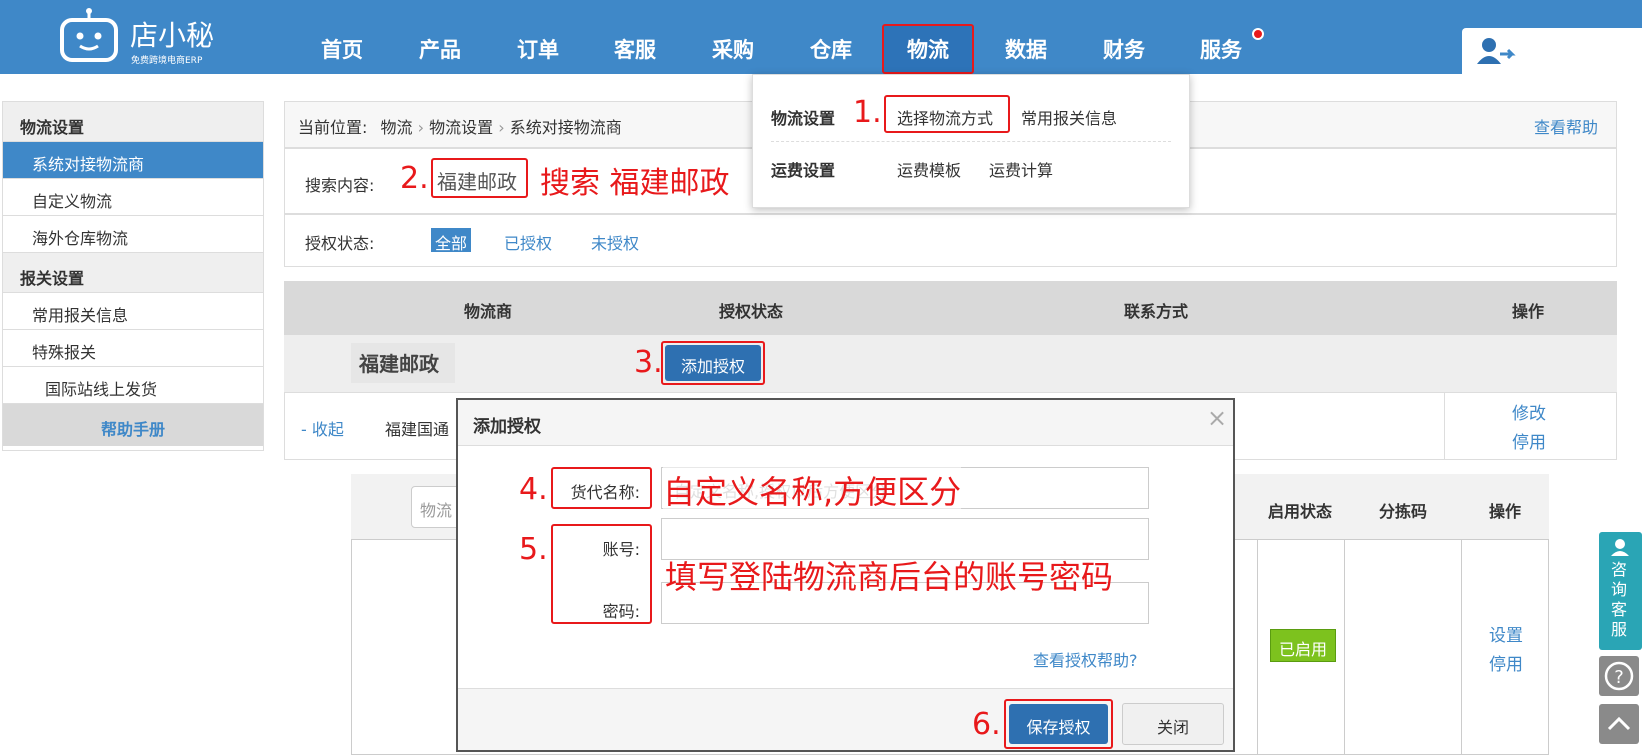  I want to click on close-button: 关闭, so click(1173, 724).